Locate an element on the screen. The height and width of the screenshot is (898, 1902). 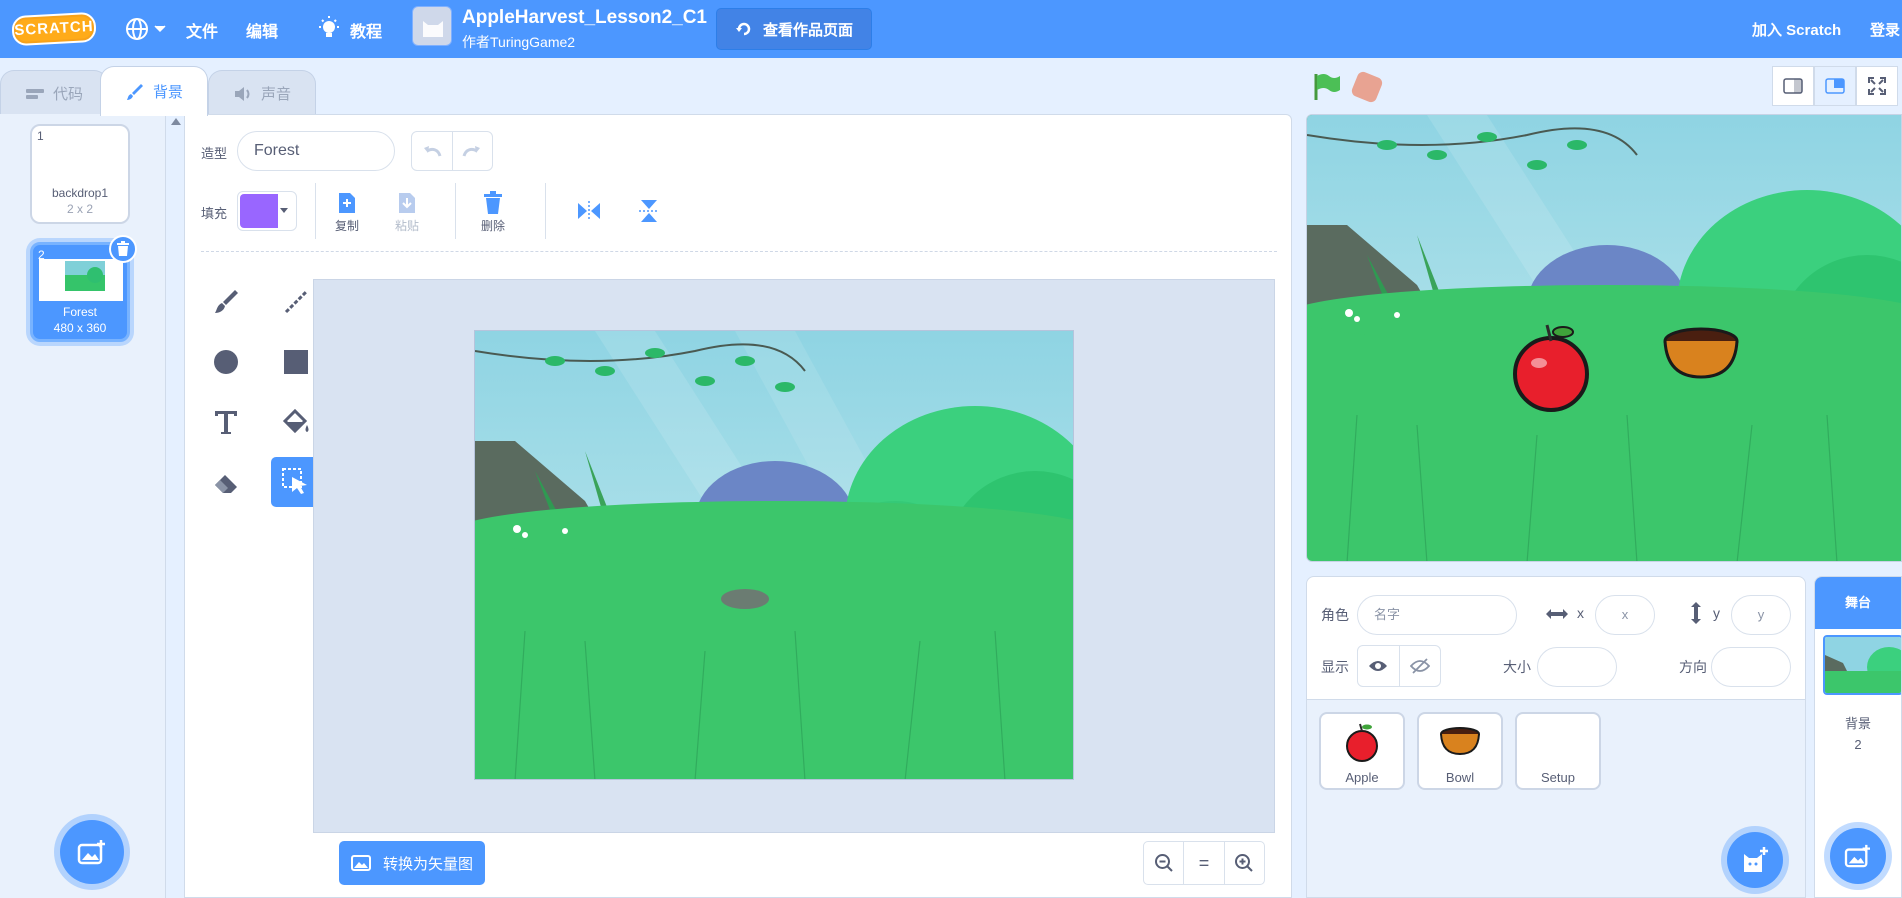
backdrop-tile-selected: 2 Forest 480 x 360 is located at coordinates (83, 288).